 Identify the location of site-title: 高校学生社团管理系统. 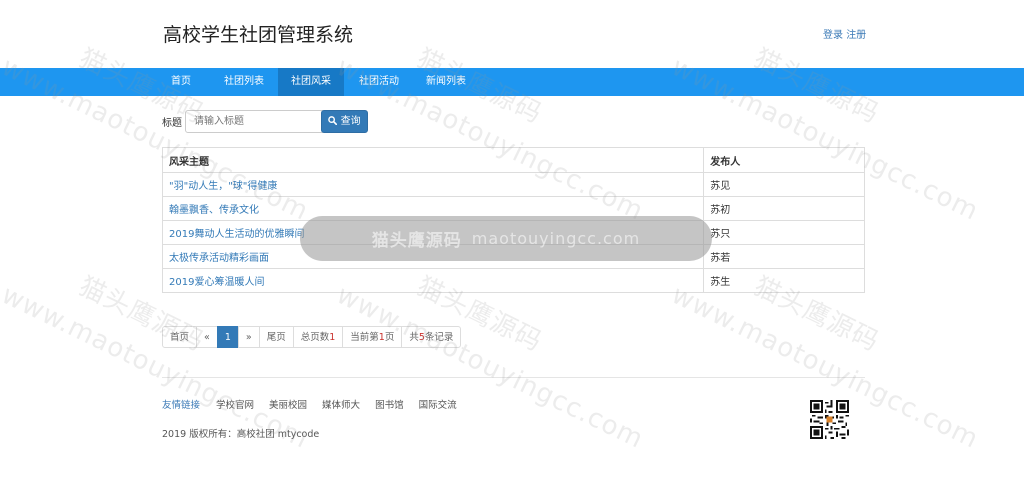
(258, 35).